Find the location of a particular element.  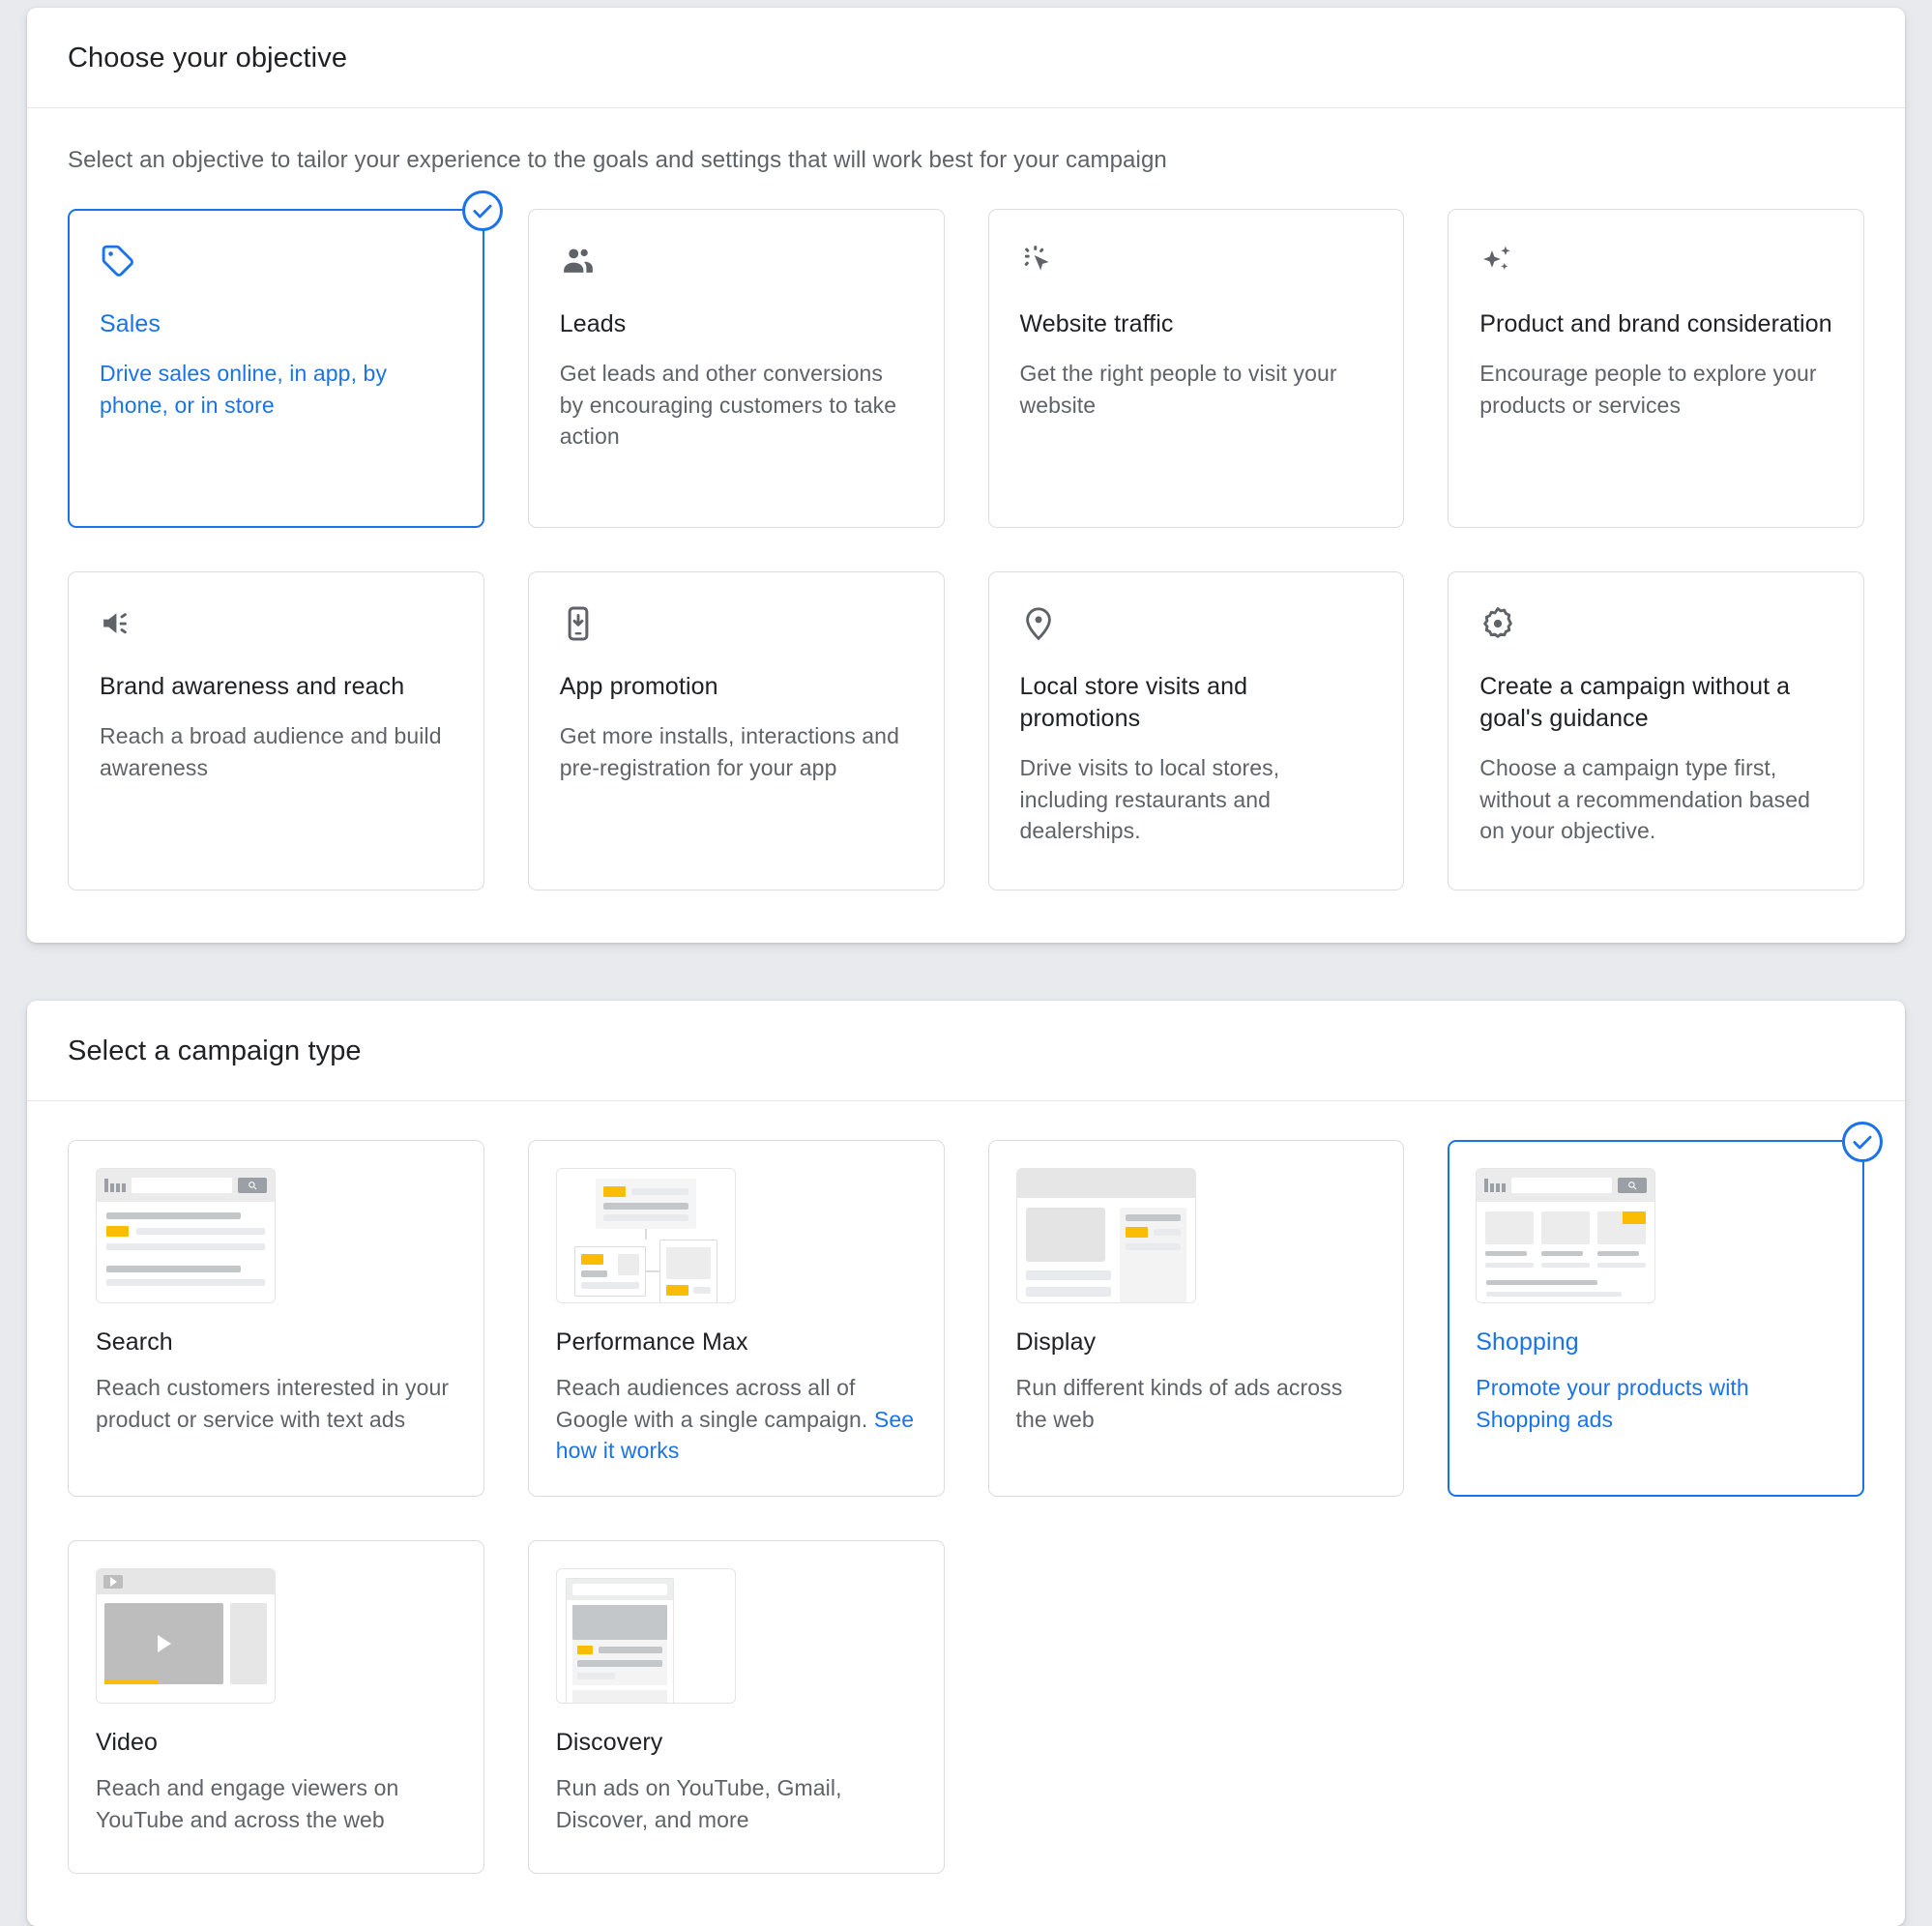

video-player-thumb is located at coordinates (186, 1635).